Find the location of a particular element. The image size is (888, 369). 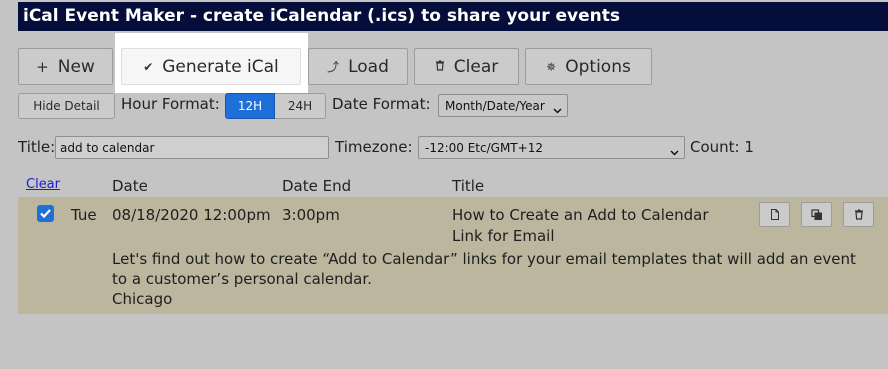

hour-24-label: 24H is located at coordinates (300, 106).